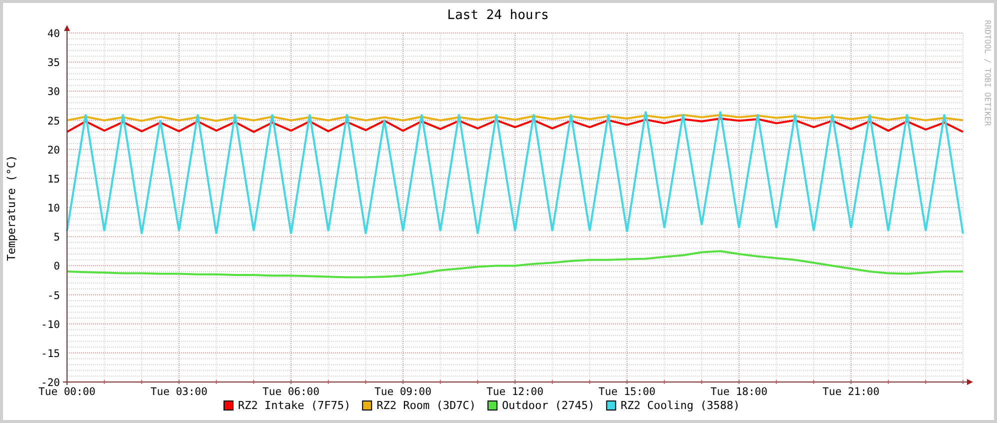 This screenshot has width=997, height=423. What do you see at coordinates (987, 73) in the screenshot?
I see `credit-text: RRDTOOL / TOBI OETIKER` at bounding box center [987, 73].